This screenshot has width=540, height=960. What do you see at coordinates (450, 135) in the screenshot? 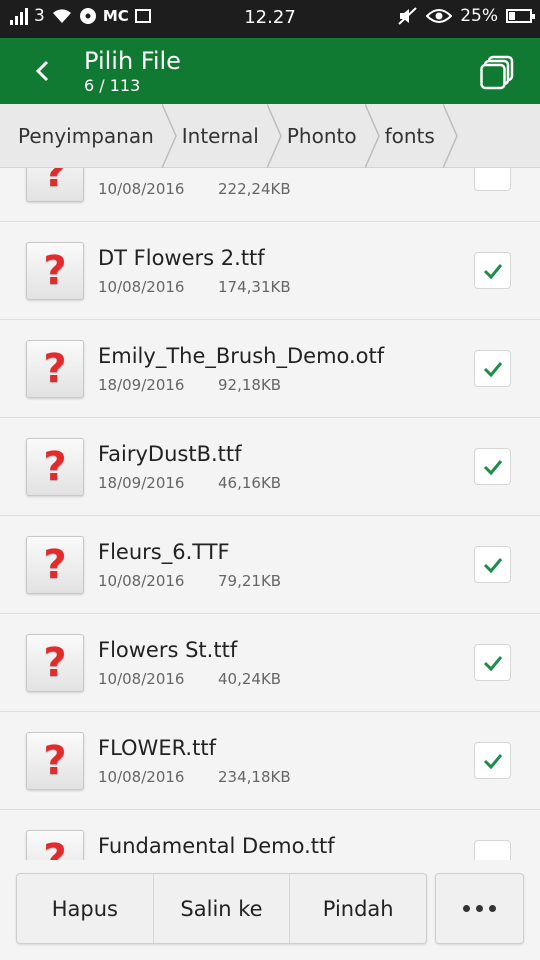
I see `breadcrumb-chevron-icon` at bounding box center [450, 135].